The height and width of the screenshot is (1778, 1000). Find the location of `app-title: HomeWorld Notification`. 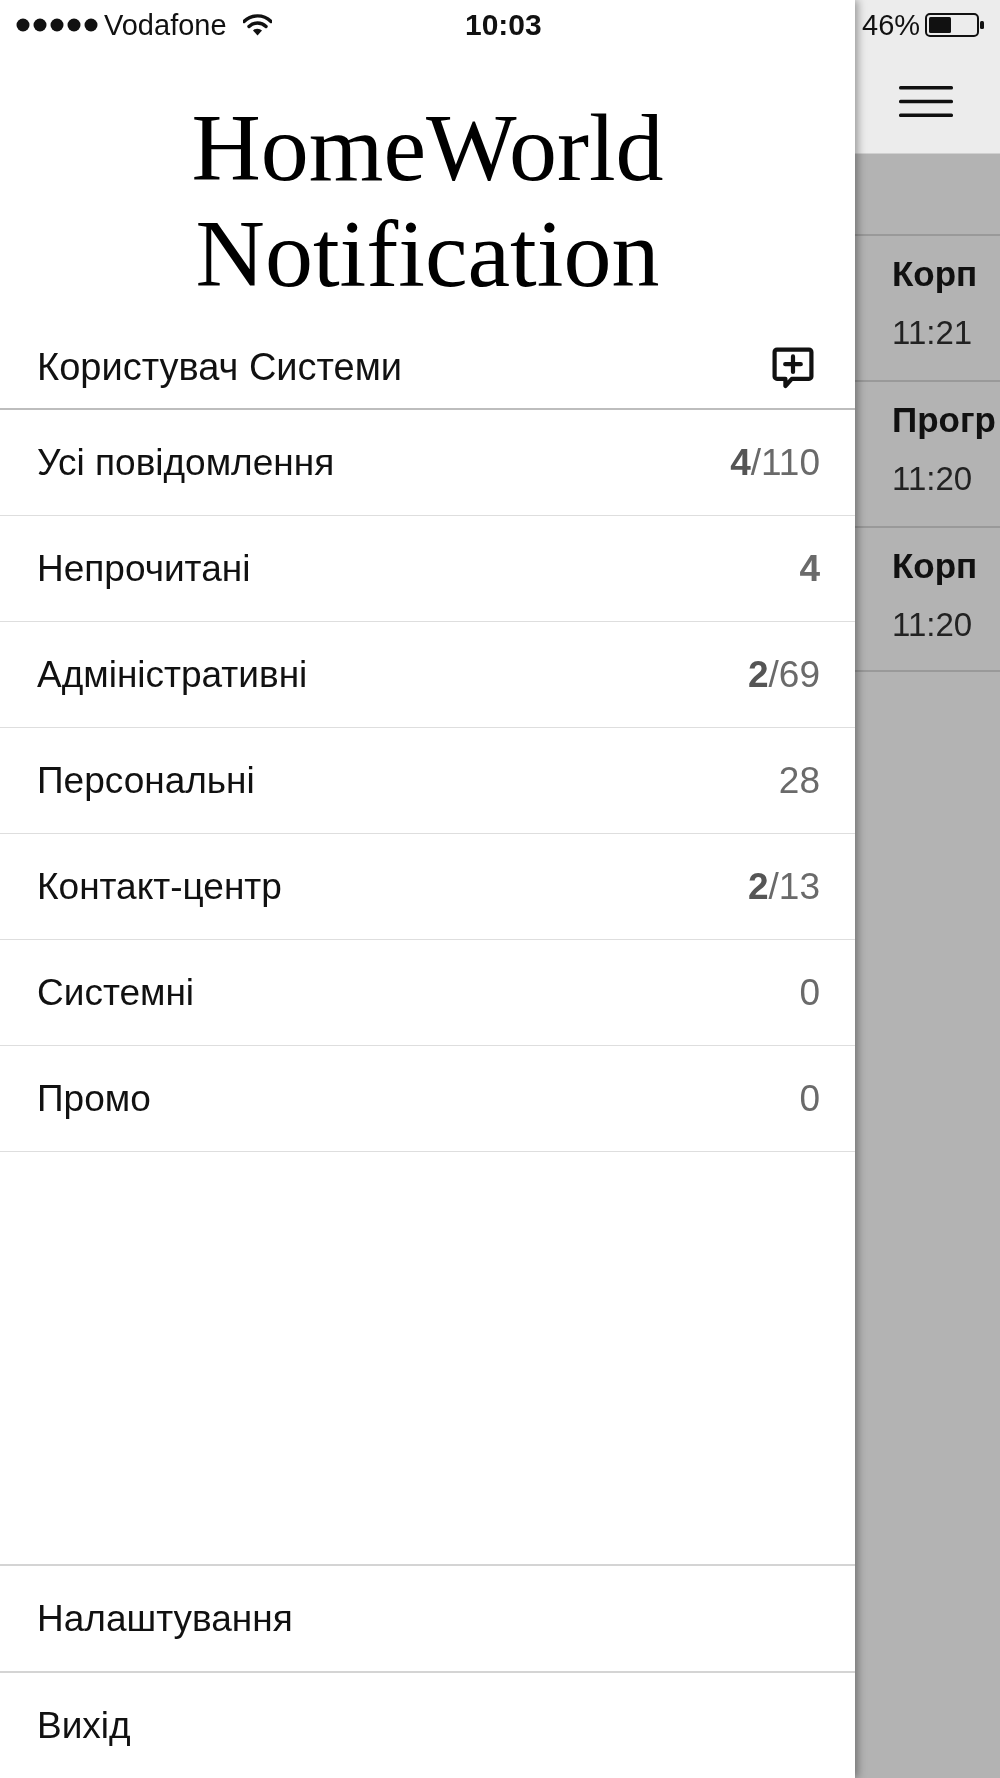

app-title: HomeWorld Notification is located at coordinates (427, 200).